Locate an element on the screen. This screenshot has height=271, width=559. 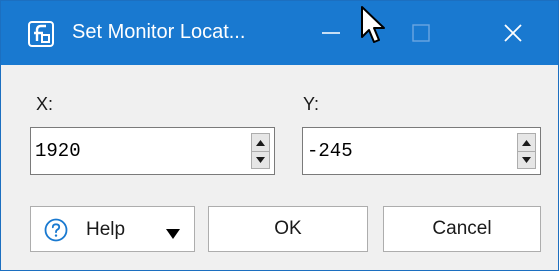
x-decrement-button is located at coordinates (260, 159).